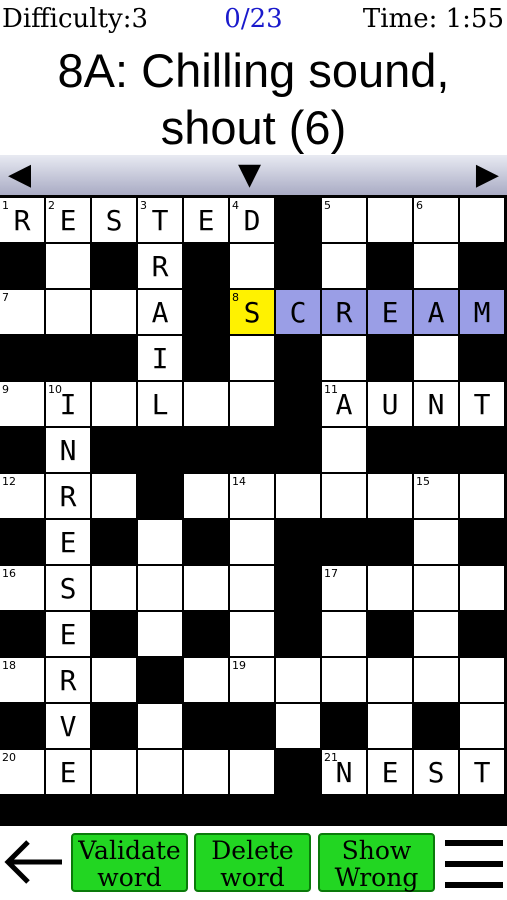 The height and width of the screenshot is (900, 507). What do you see at coordinates (34, 862) in the screenshot?
I see `back-arrow-icon` at bounding box center [34, 862].